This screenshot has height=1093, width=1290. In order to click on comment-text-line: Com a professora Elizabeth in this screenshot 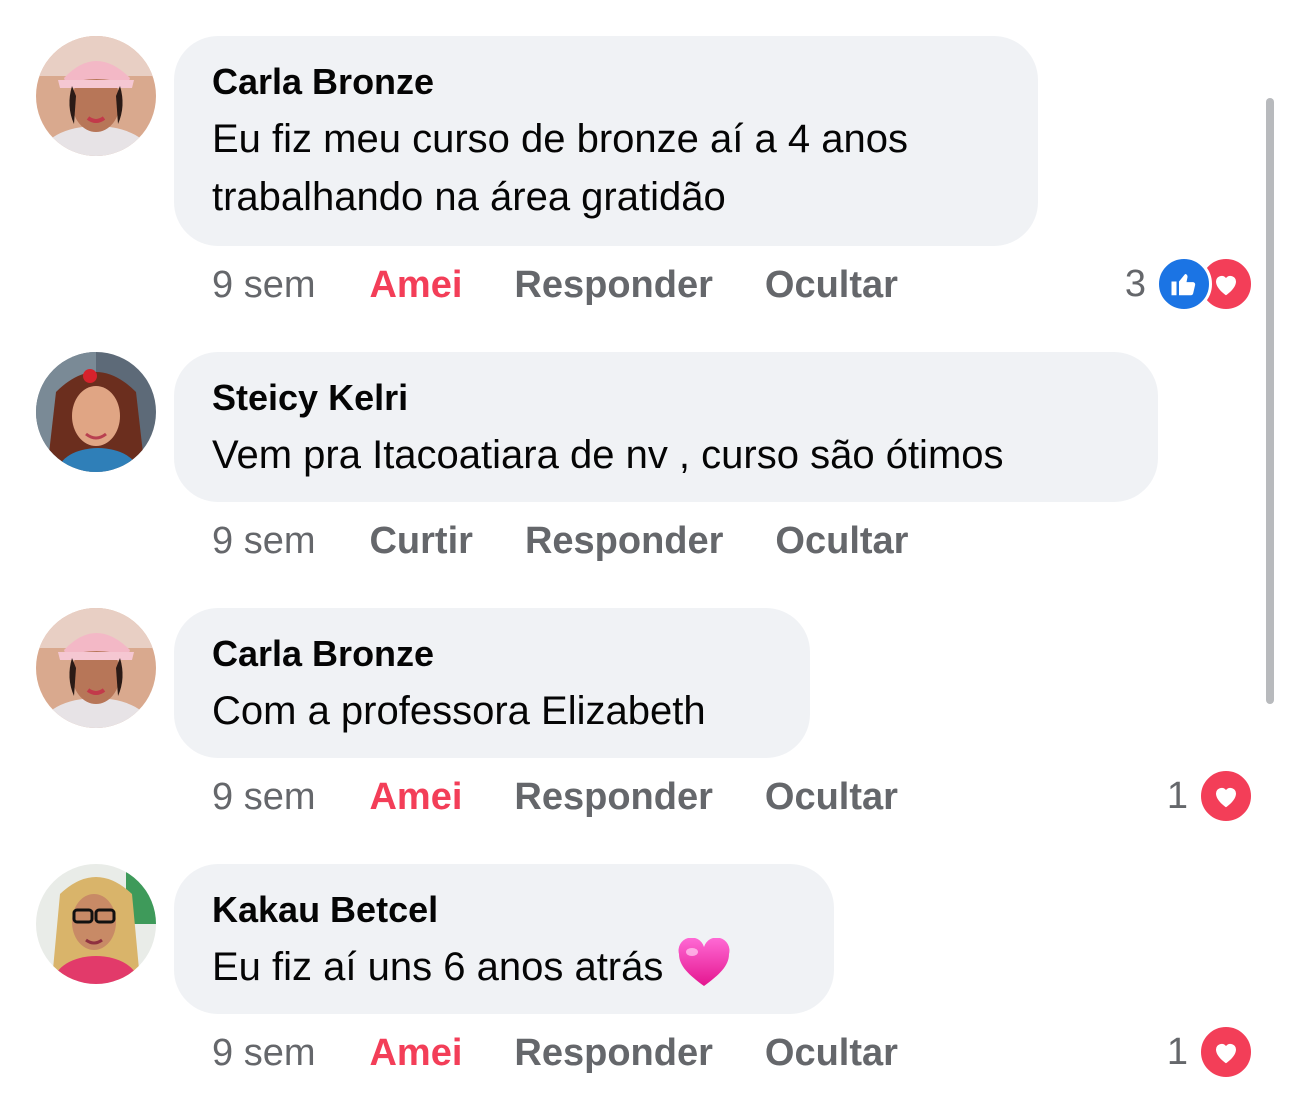, I will do `click(459, 711)`.